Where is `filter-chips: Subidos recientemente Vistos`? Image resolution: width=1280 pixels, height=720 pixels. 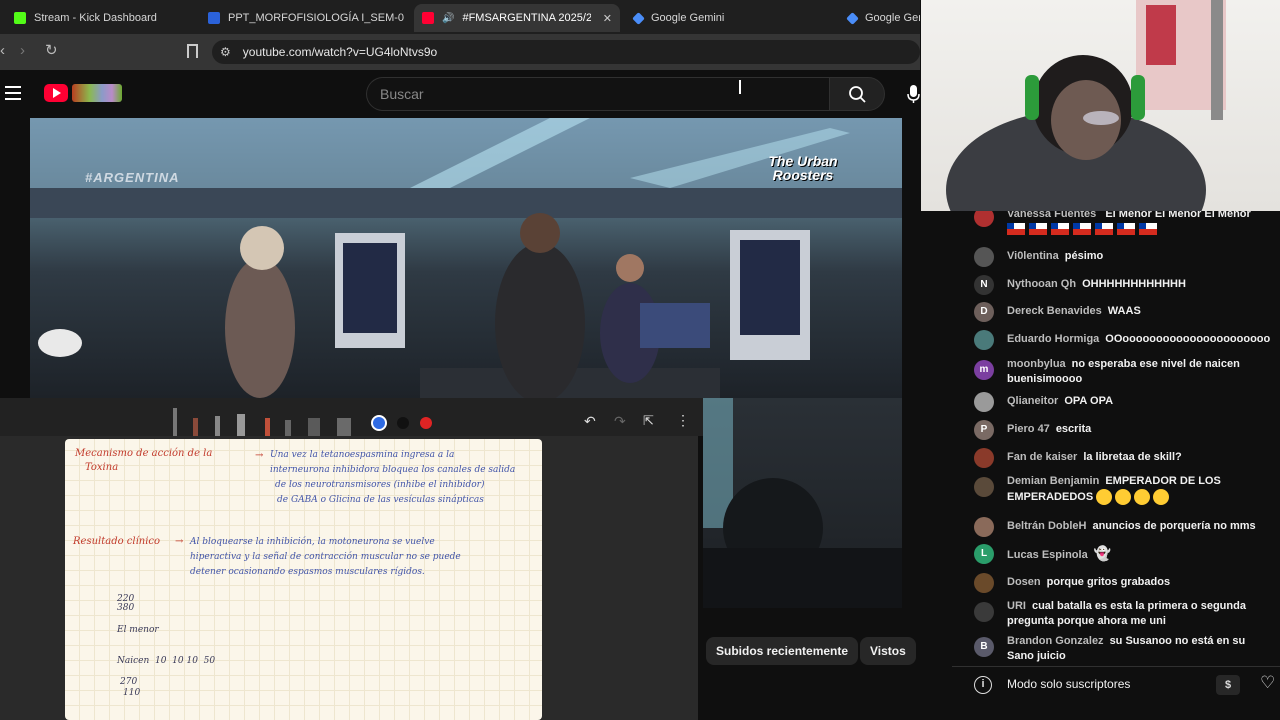
filter-chips: Subidos recientemente Vistos is located at coordinates (813, 652).